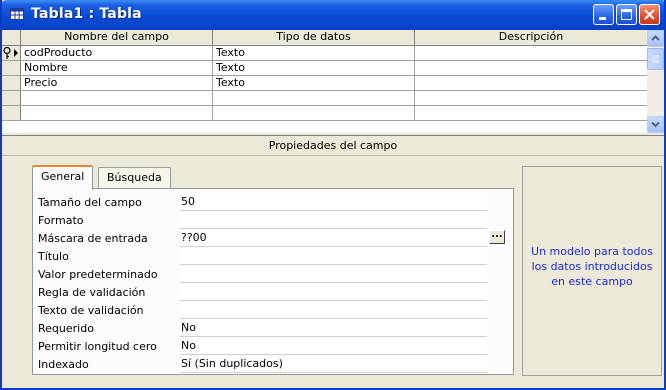 The width and height of the screenshot is (666, 390). What do you see at coordinates (91, 310) in the screenshot?
I see `property-label: Texto de validación` at bounding box center [91, 310].